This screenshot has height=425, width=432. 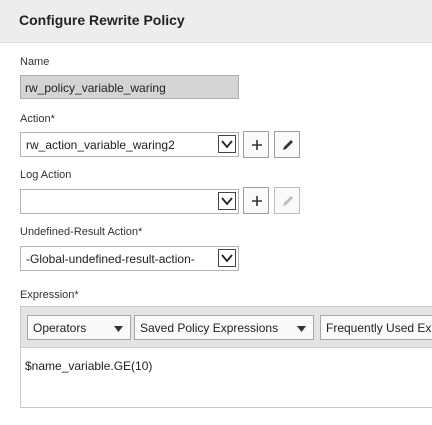 I want to click on log-action-select, so click(x=129, y=201).